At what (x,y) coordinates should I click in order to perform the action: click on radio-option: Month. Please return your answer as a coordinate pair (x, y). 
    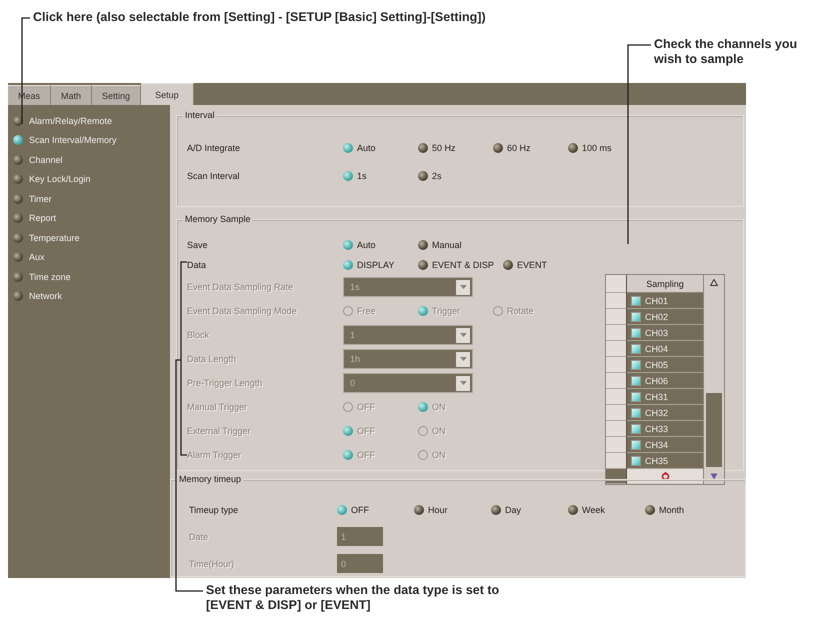
    Looking at the image, I should click on (683, 509).